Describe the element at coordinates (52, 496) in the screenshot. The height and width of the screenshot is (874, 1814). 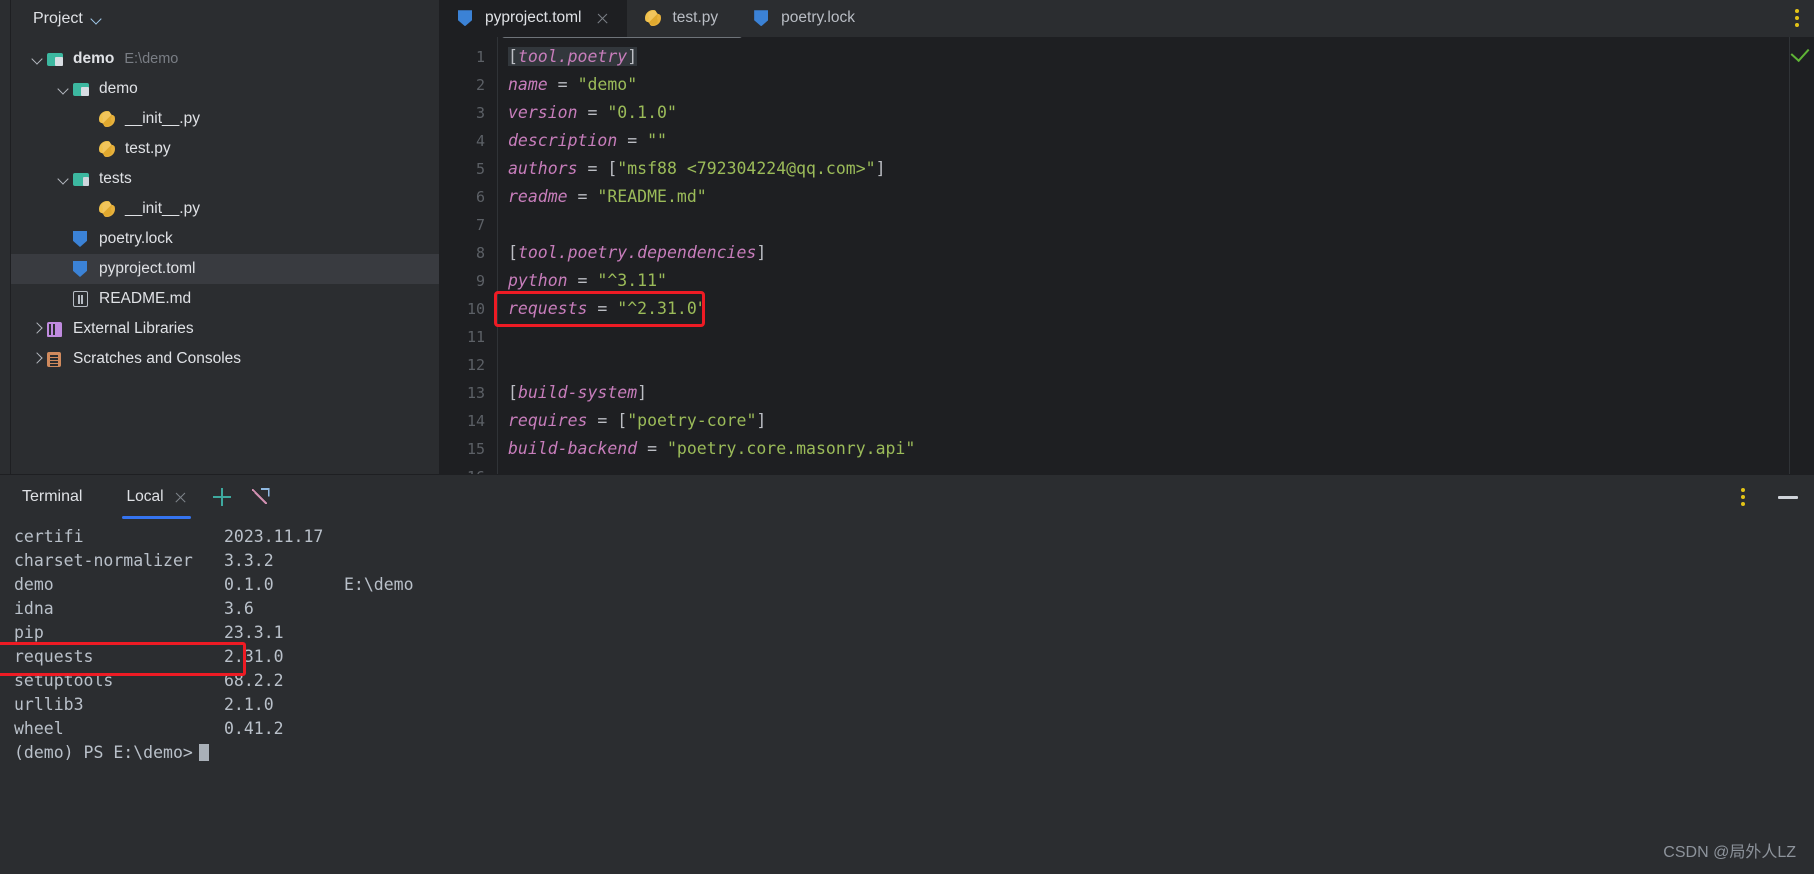
I see `terminal-title: Terminal` at that location.